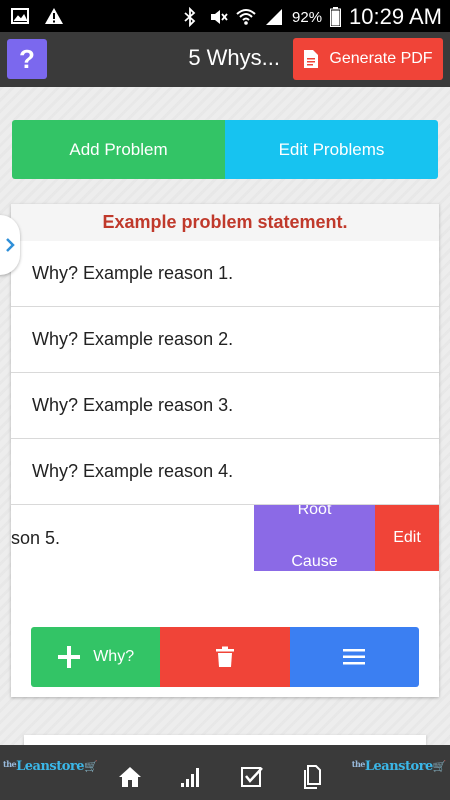 This screenshot has width=450, height=800. What do you see at coordinates (225, 222) in the screenshot?
I see `problem-statement: Example problem statement.` at bounding box center [225, 222].